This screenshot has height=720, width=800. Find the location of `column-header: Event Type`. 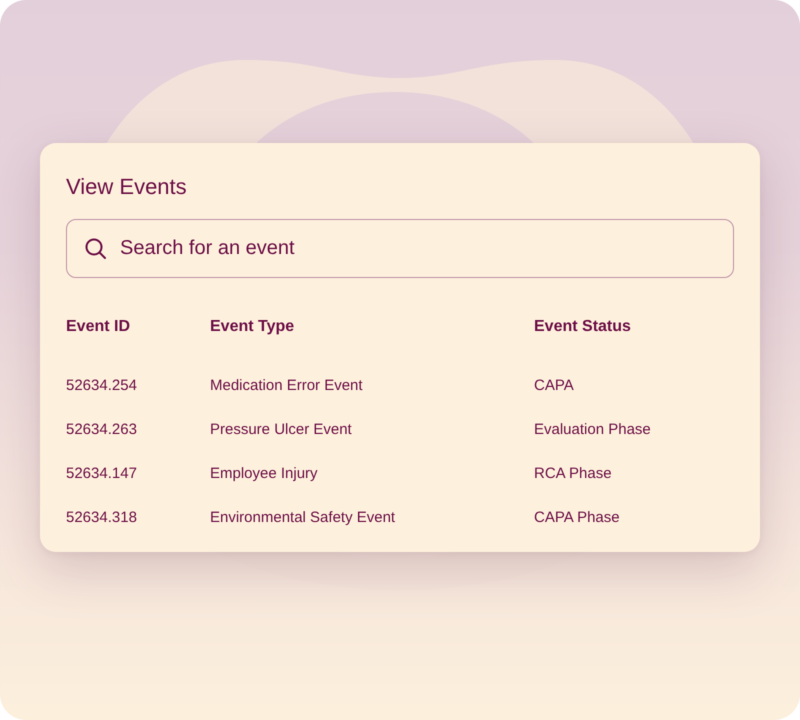

column-header: Event Type is located at coordinates (252, 327).